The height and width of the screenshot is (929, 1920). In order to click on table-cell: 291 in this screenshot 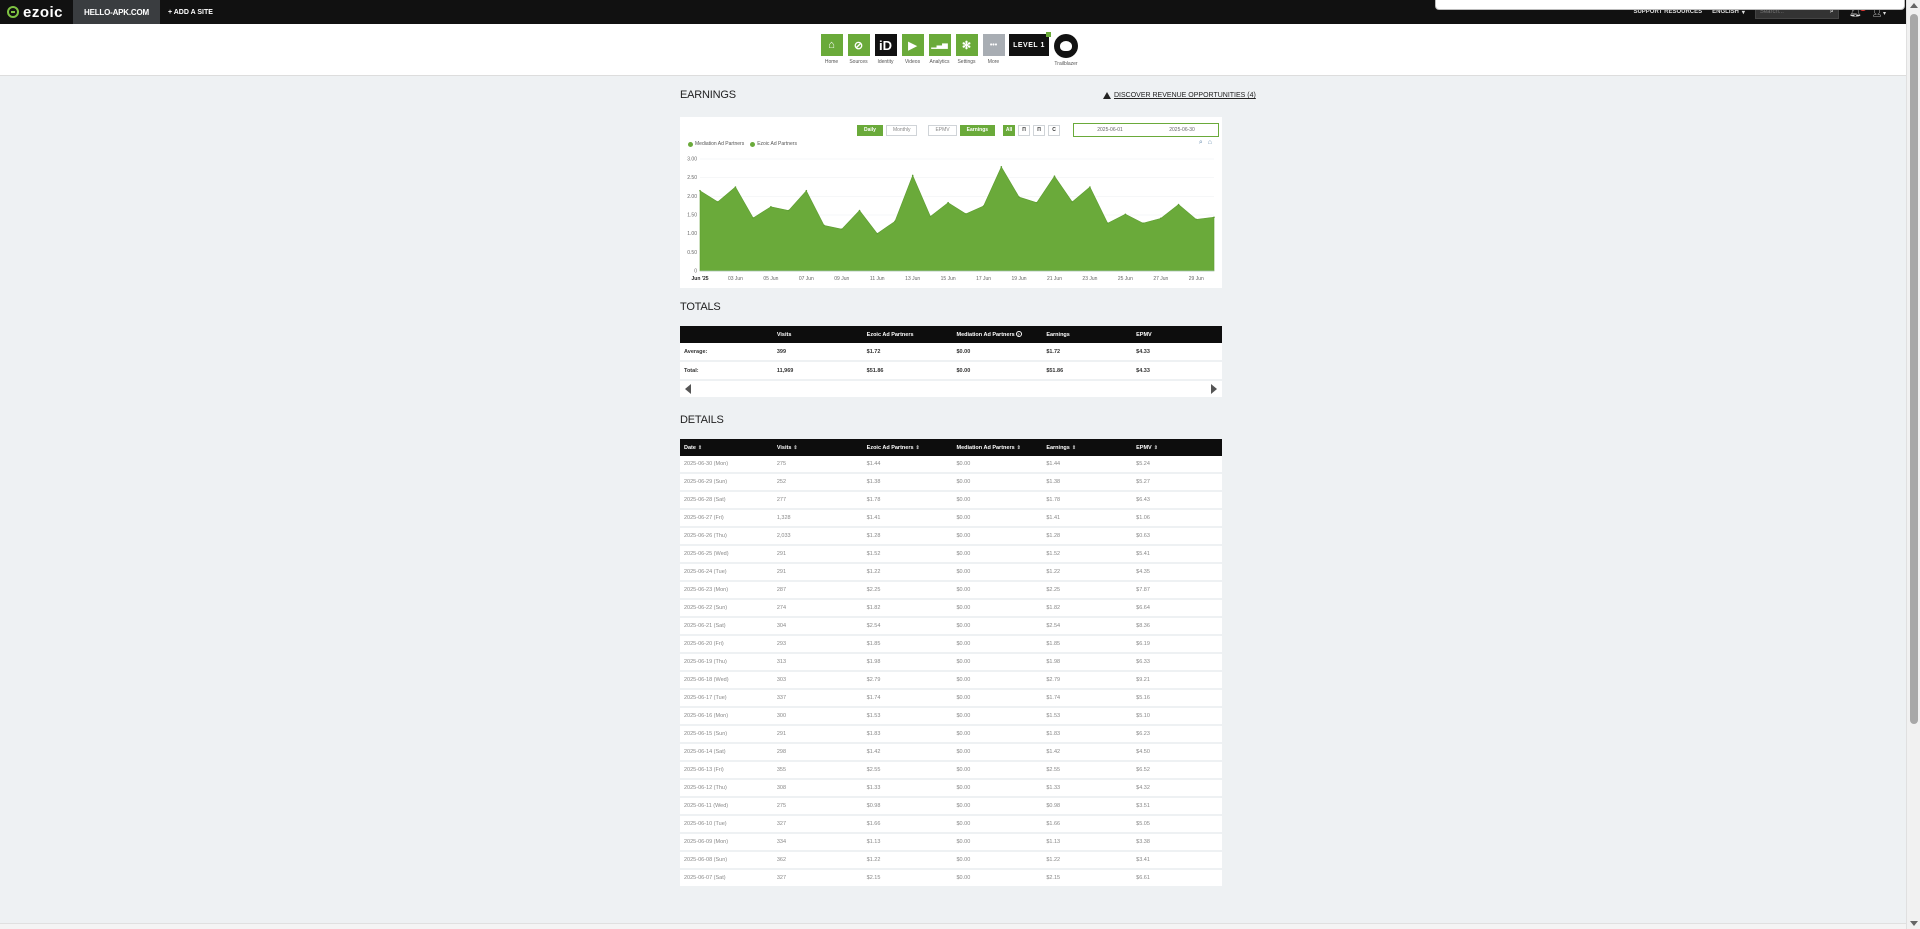, I will do `click(781, 554)`.